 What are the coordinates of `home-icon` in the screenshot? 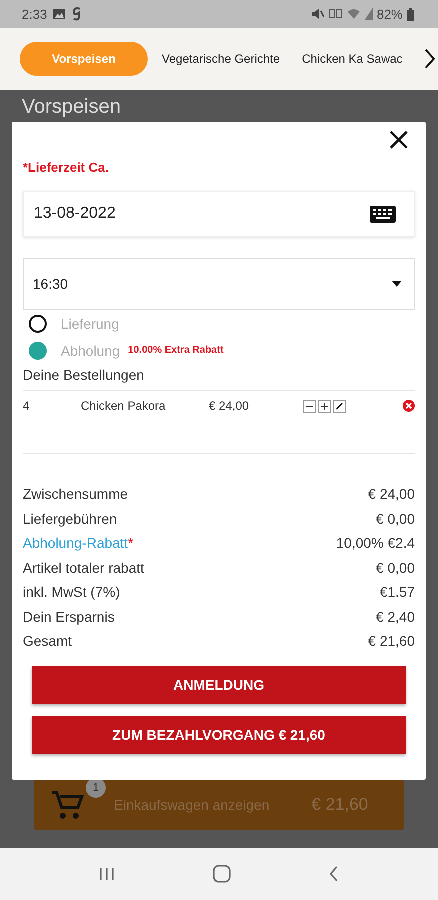 It's located at (222, 874).